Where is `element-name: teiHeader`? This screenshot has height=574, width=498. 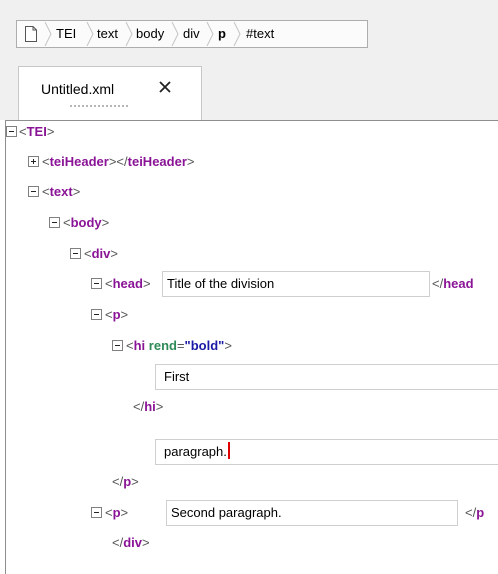
element-name: teiHeader is located at coordinates (79, 161).